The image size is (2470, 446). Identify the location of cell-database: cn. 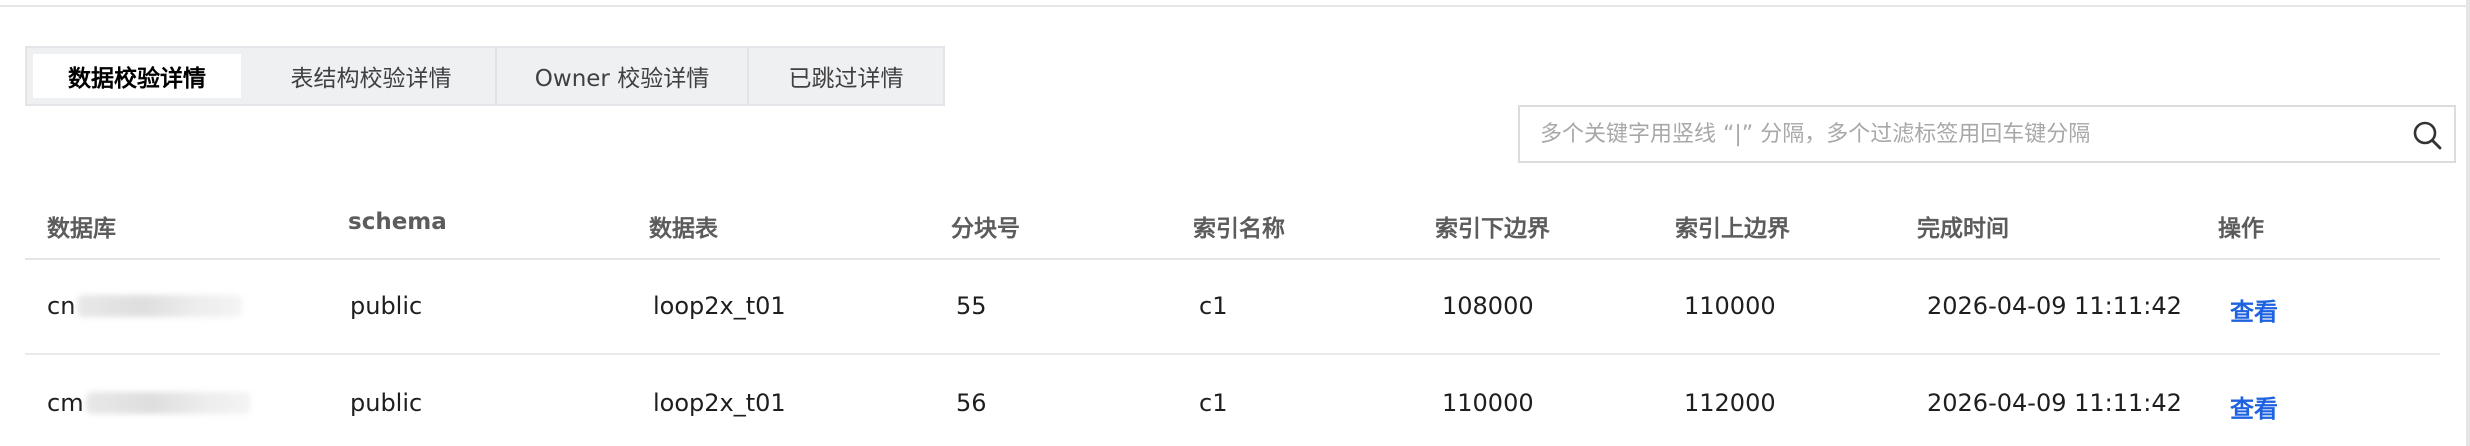
(145, 306).